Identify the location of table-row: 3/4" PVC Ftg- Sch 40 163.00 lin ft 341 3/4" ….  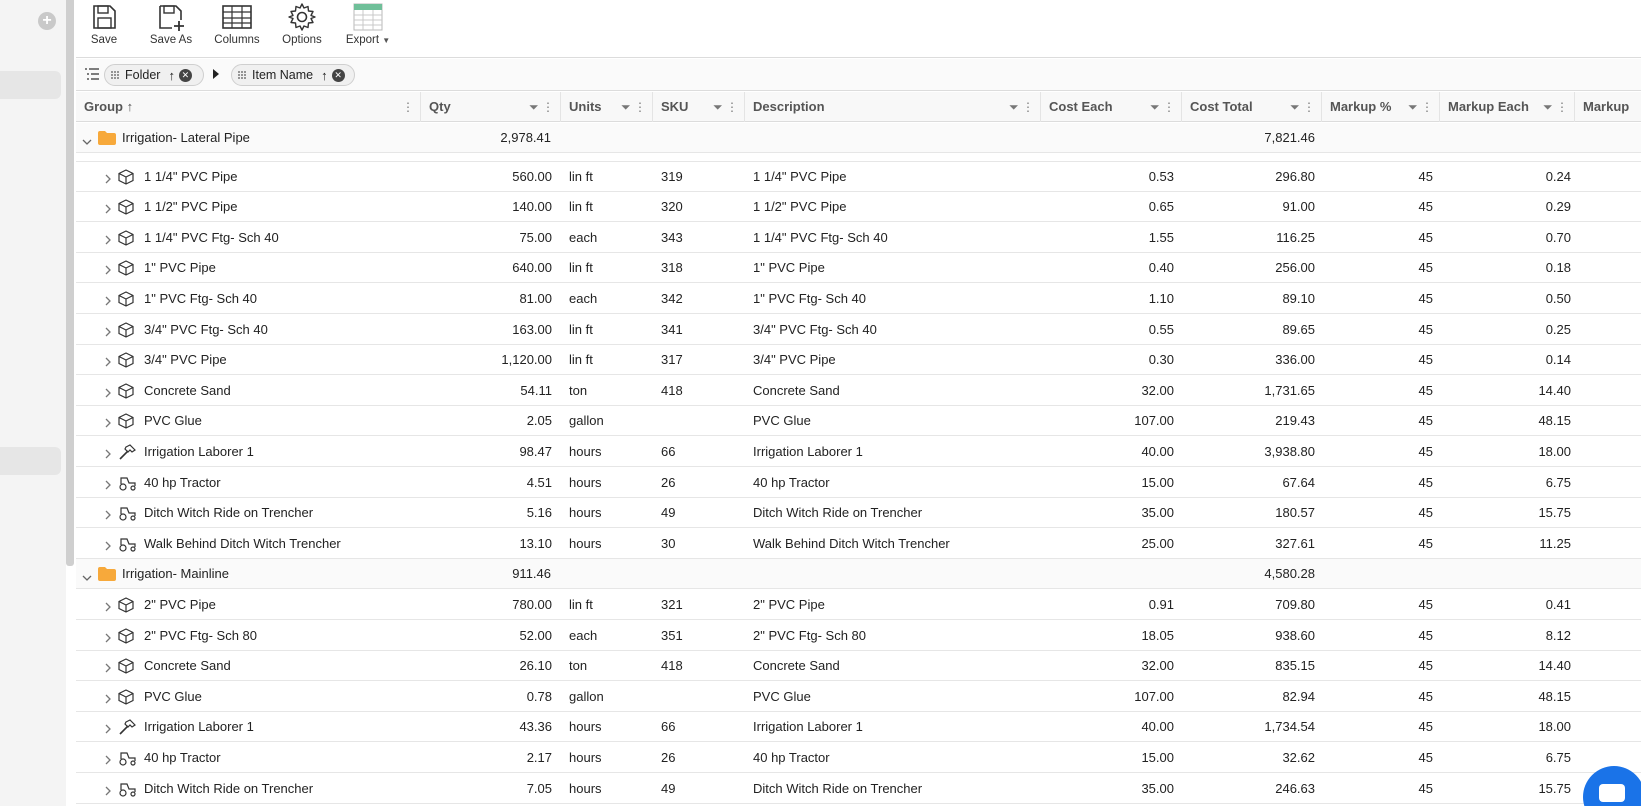
(858, 329).